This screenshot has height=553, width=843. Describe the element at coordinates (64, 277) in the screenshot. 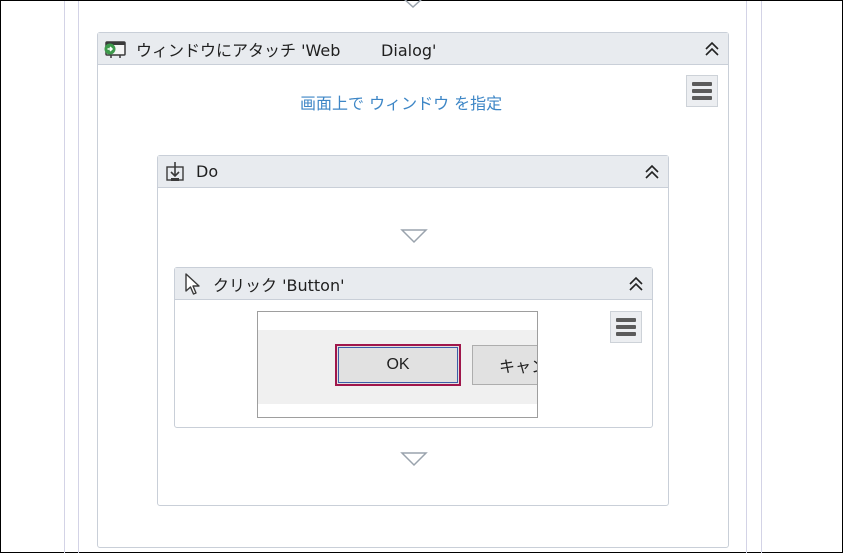

I see `outer-guide-line-left` at that location.